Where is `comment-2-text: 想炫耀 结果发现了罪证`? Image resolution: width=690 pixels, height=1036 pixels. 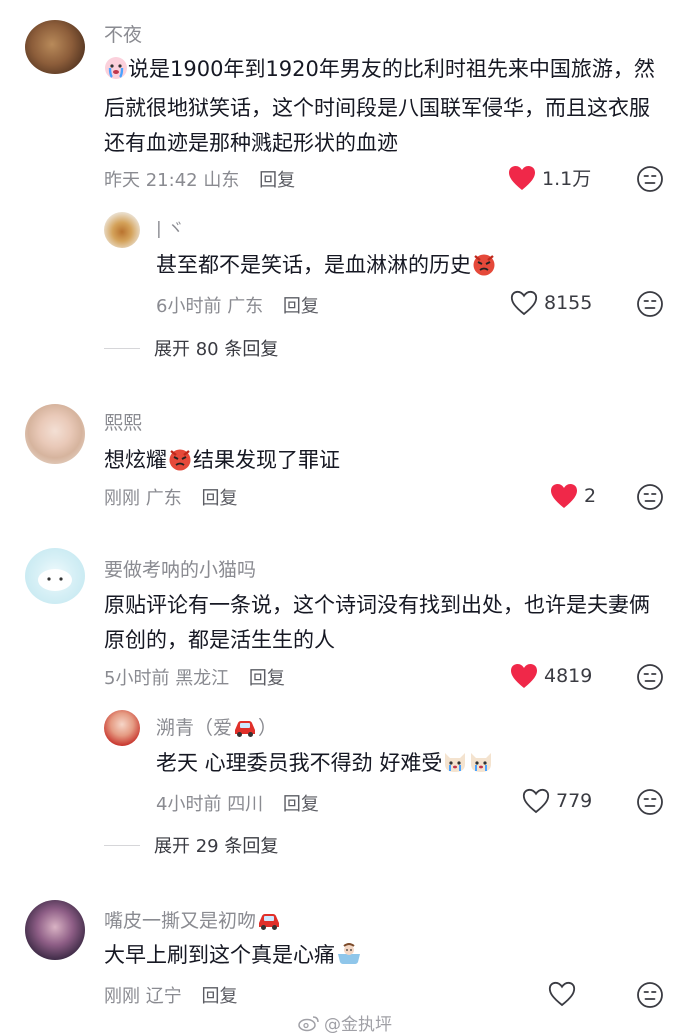
comment-2-text: 想炫耀 结果发现了罪证 is located at coordinates (381, 462).